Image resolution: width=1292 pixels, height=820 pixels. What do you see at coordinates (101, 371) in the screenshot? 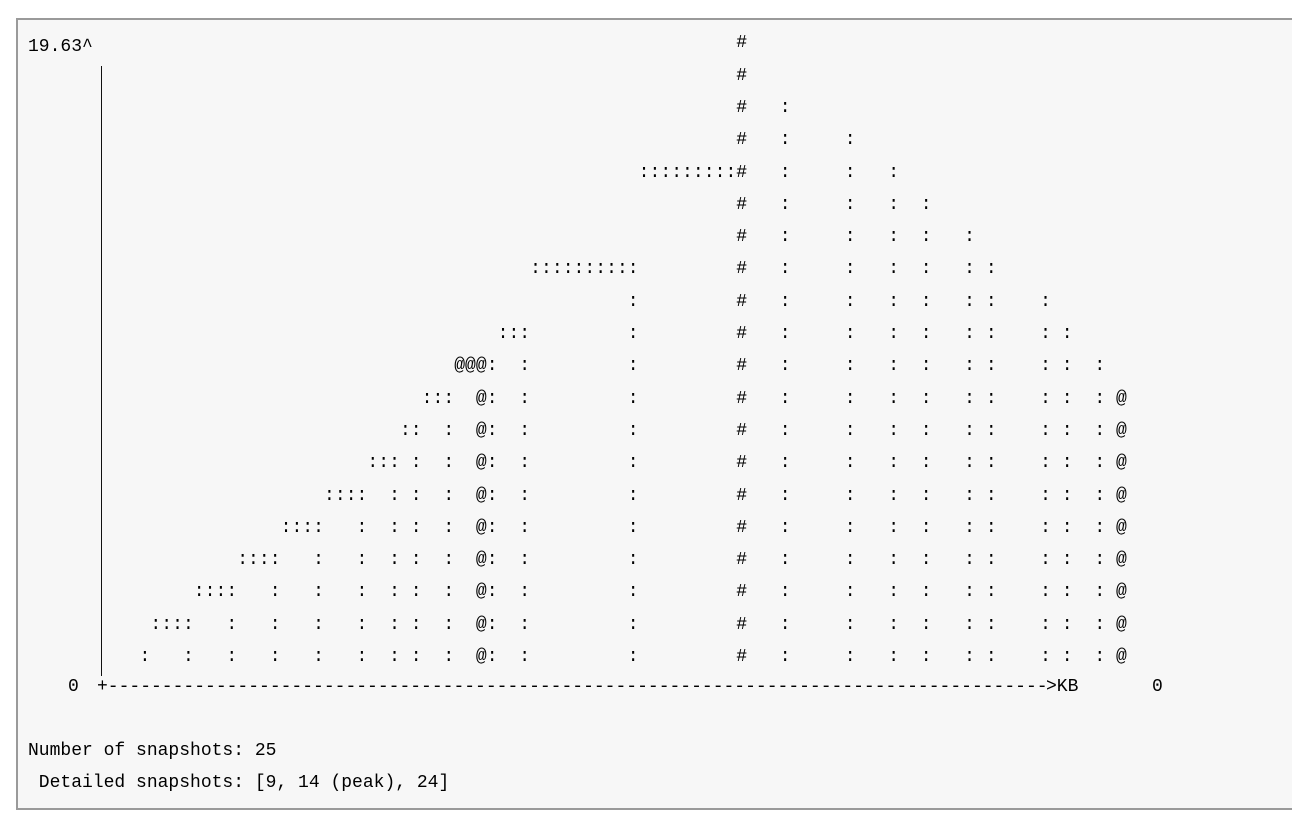
I see `y-axis-line` at bounding box center [101, 371].